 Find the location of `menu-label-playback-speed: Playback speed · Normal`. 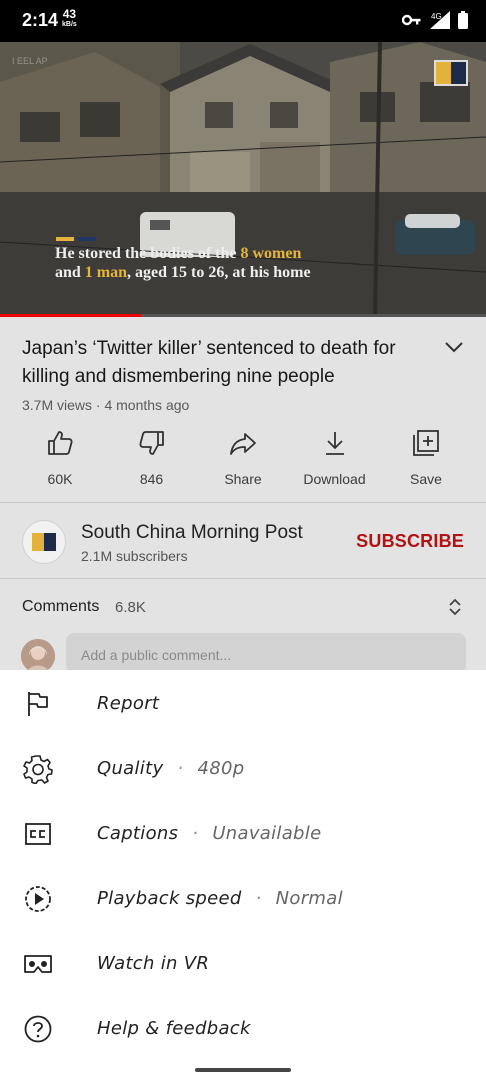

menu-label-playback-speed: Playback speed · Normal is located at coordinates (220, 898).